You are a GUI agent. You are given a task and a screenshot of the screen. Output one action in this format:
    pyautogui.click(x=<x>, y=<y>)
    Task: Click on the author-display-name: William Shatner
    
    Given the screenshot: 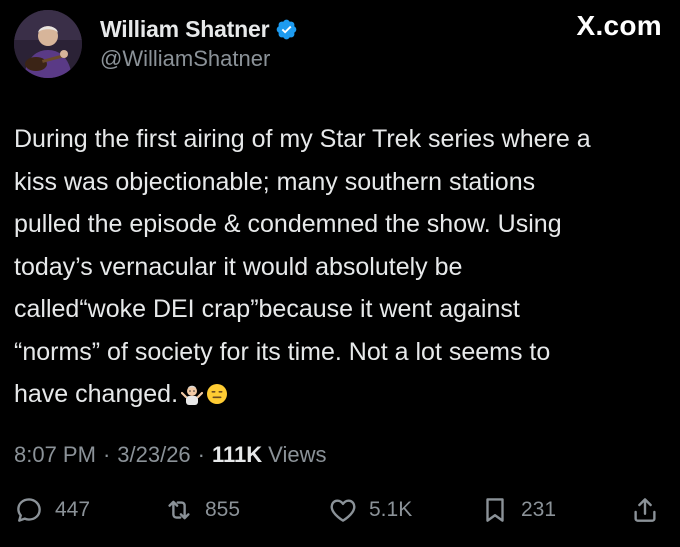 What is the action you would take?
    pyautogui.click(x=185, y=29)
    